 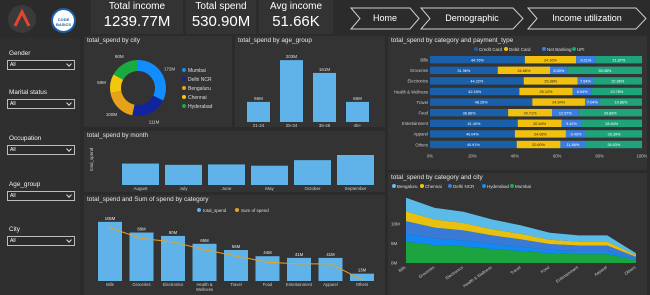 I want to click on kpi-total-income: Total income 1239.77M, so click(x=137, y=17).